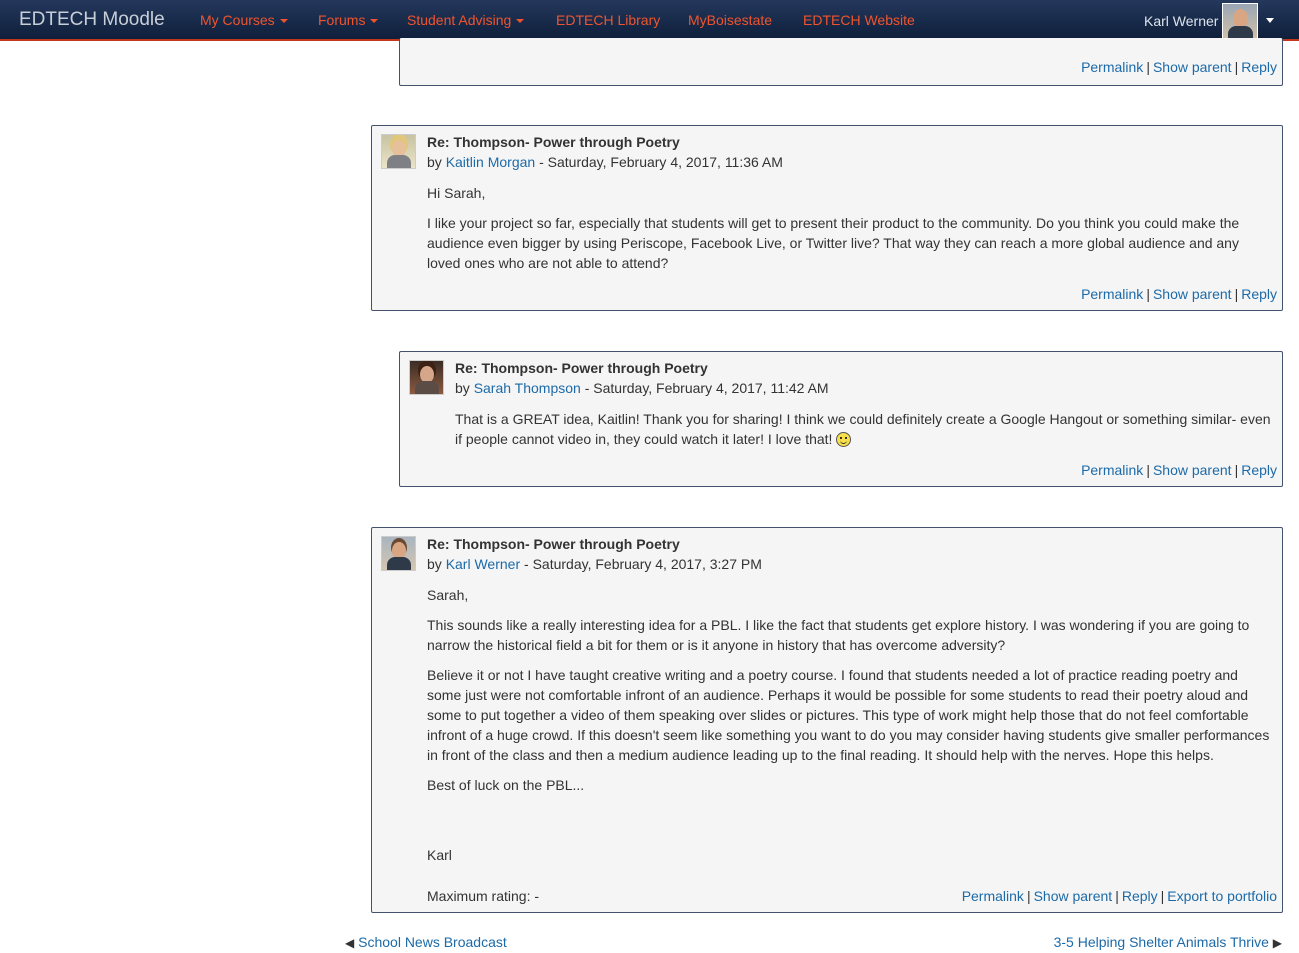 This screenshot has width=1299, height=953. I want to click on next-discussion-link: 3-5 Helping Shelter Animals Thrive, so click(1161, 942).